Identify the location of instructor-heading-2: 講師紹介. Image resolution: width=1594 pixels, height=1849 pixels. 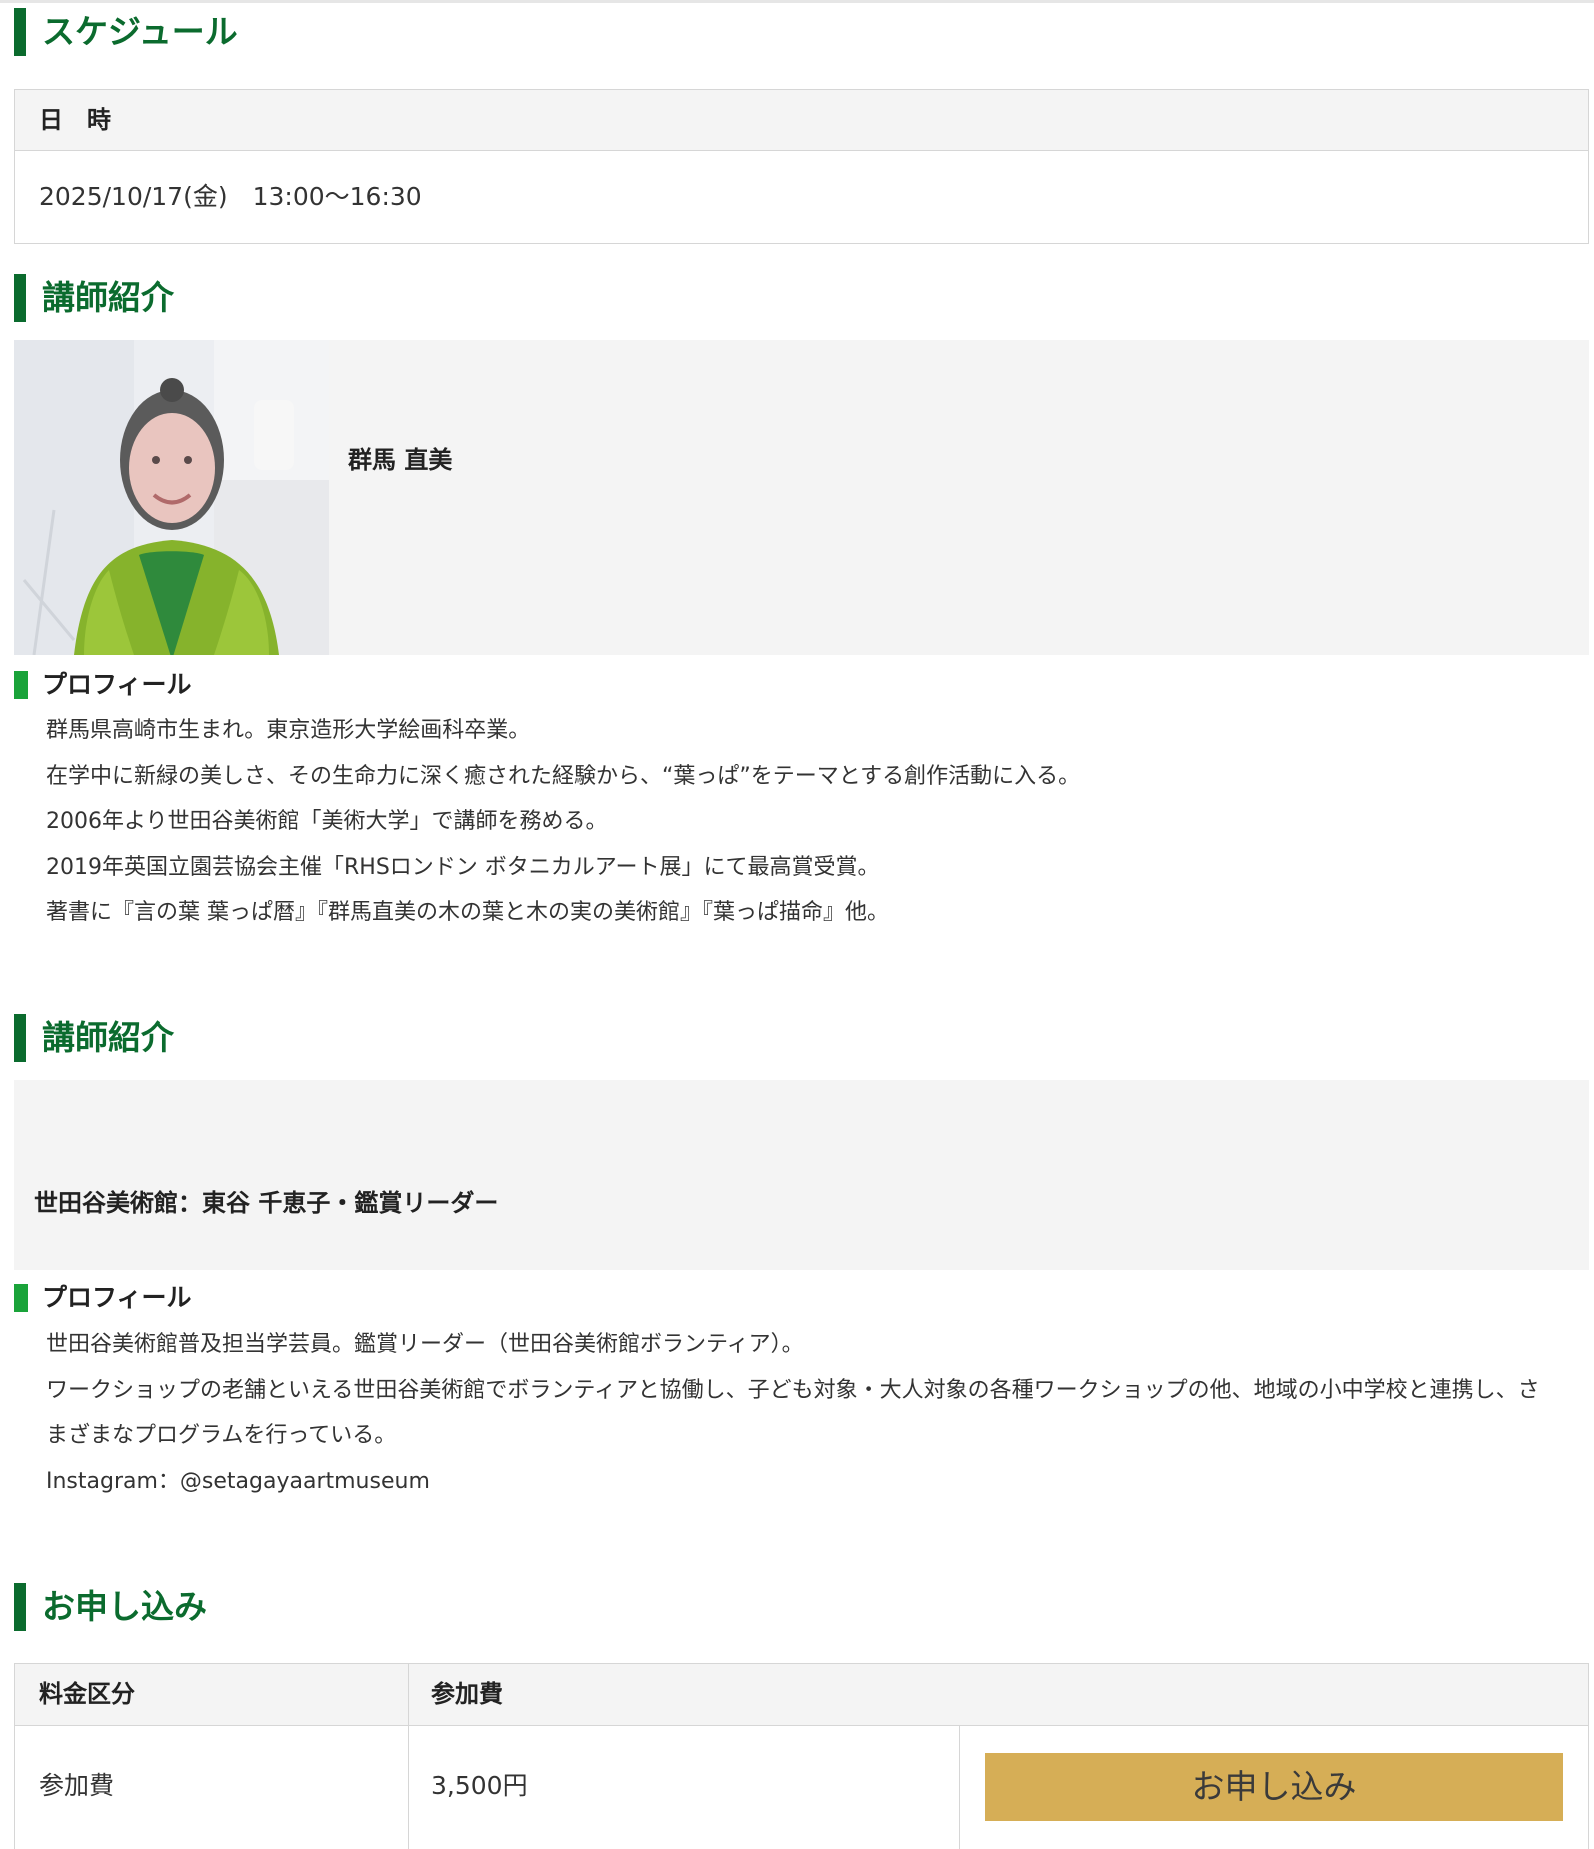
(94, 1038).